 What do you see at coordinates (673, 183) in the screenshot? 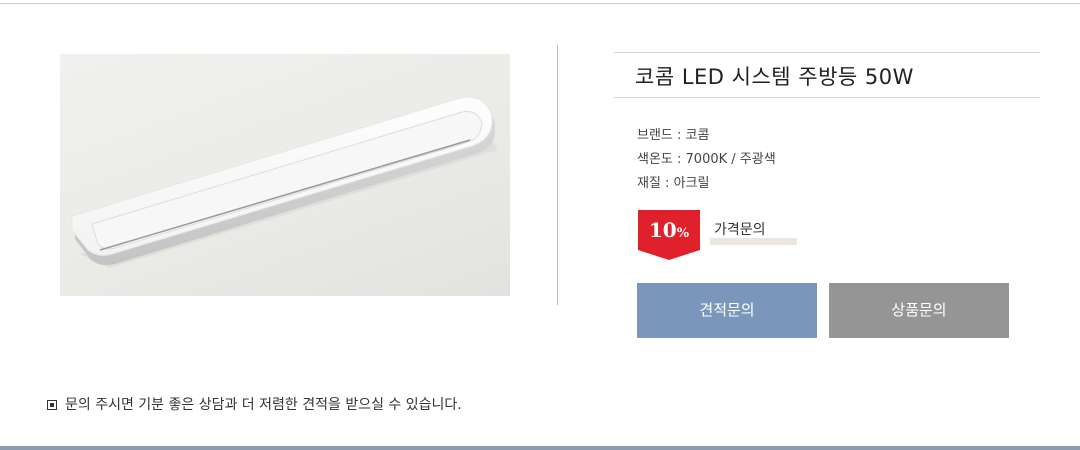
I see `spec-material: 재질 : 아크릴` at bounding box center [673, 183].